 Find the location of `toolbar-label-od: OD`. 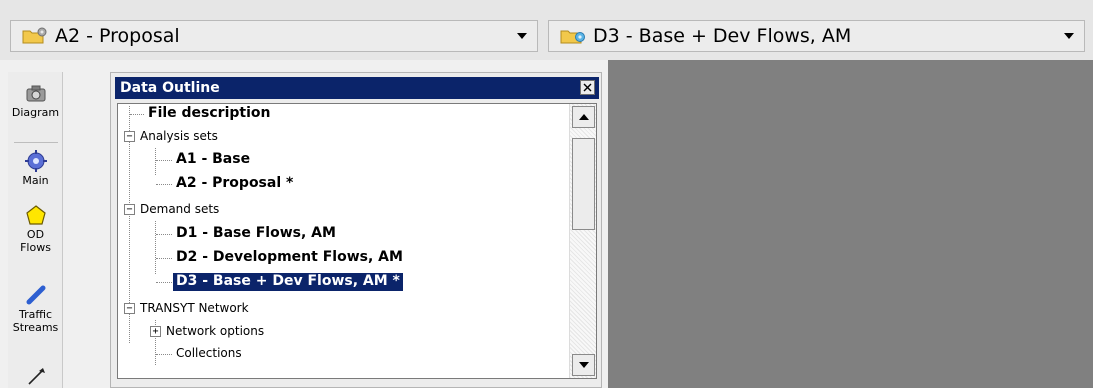

toolbar-label-od: OD is located at coordinates (35, 234).